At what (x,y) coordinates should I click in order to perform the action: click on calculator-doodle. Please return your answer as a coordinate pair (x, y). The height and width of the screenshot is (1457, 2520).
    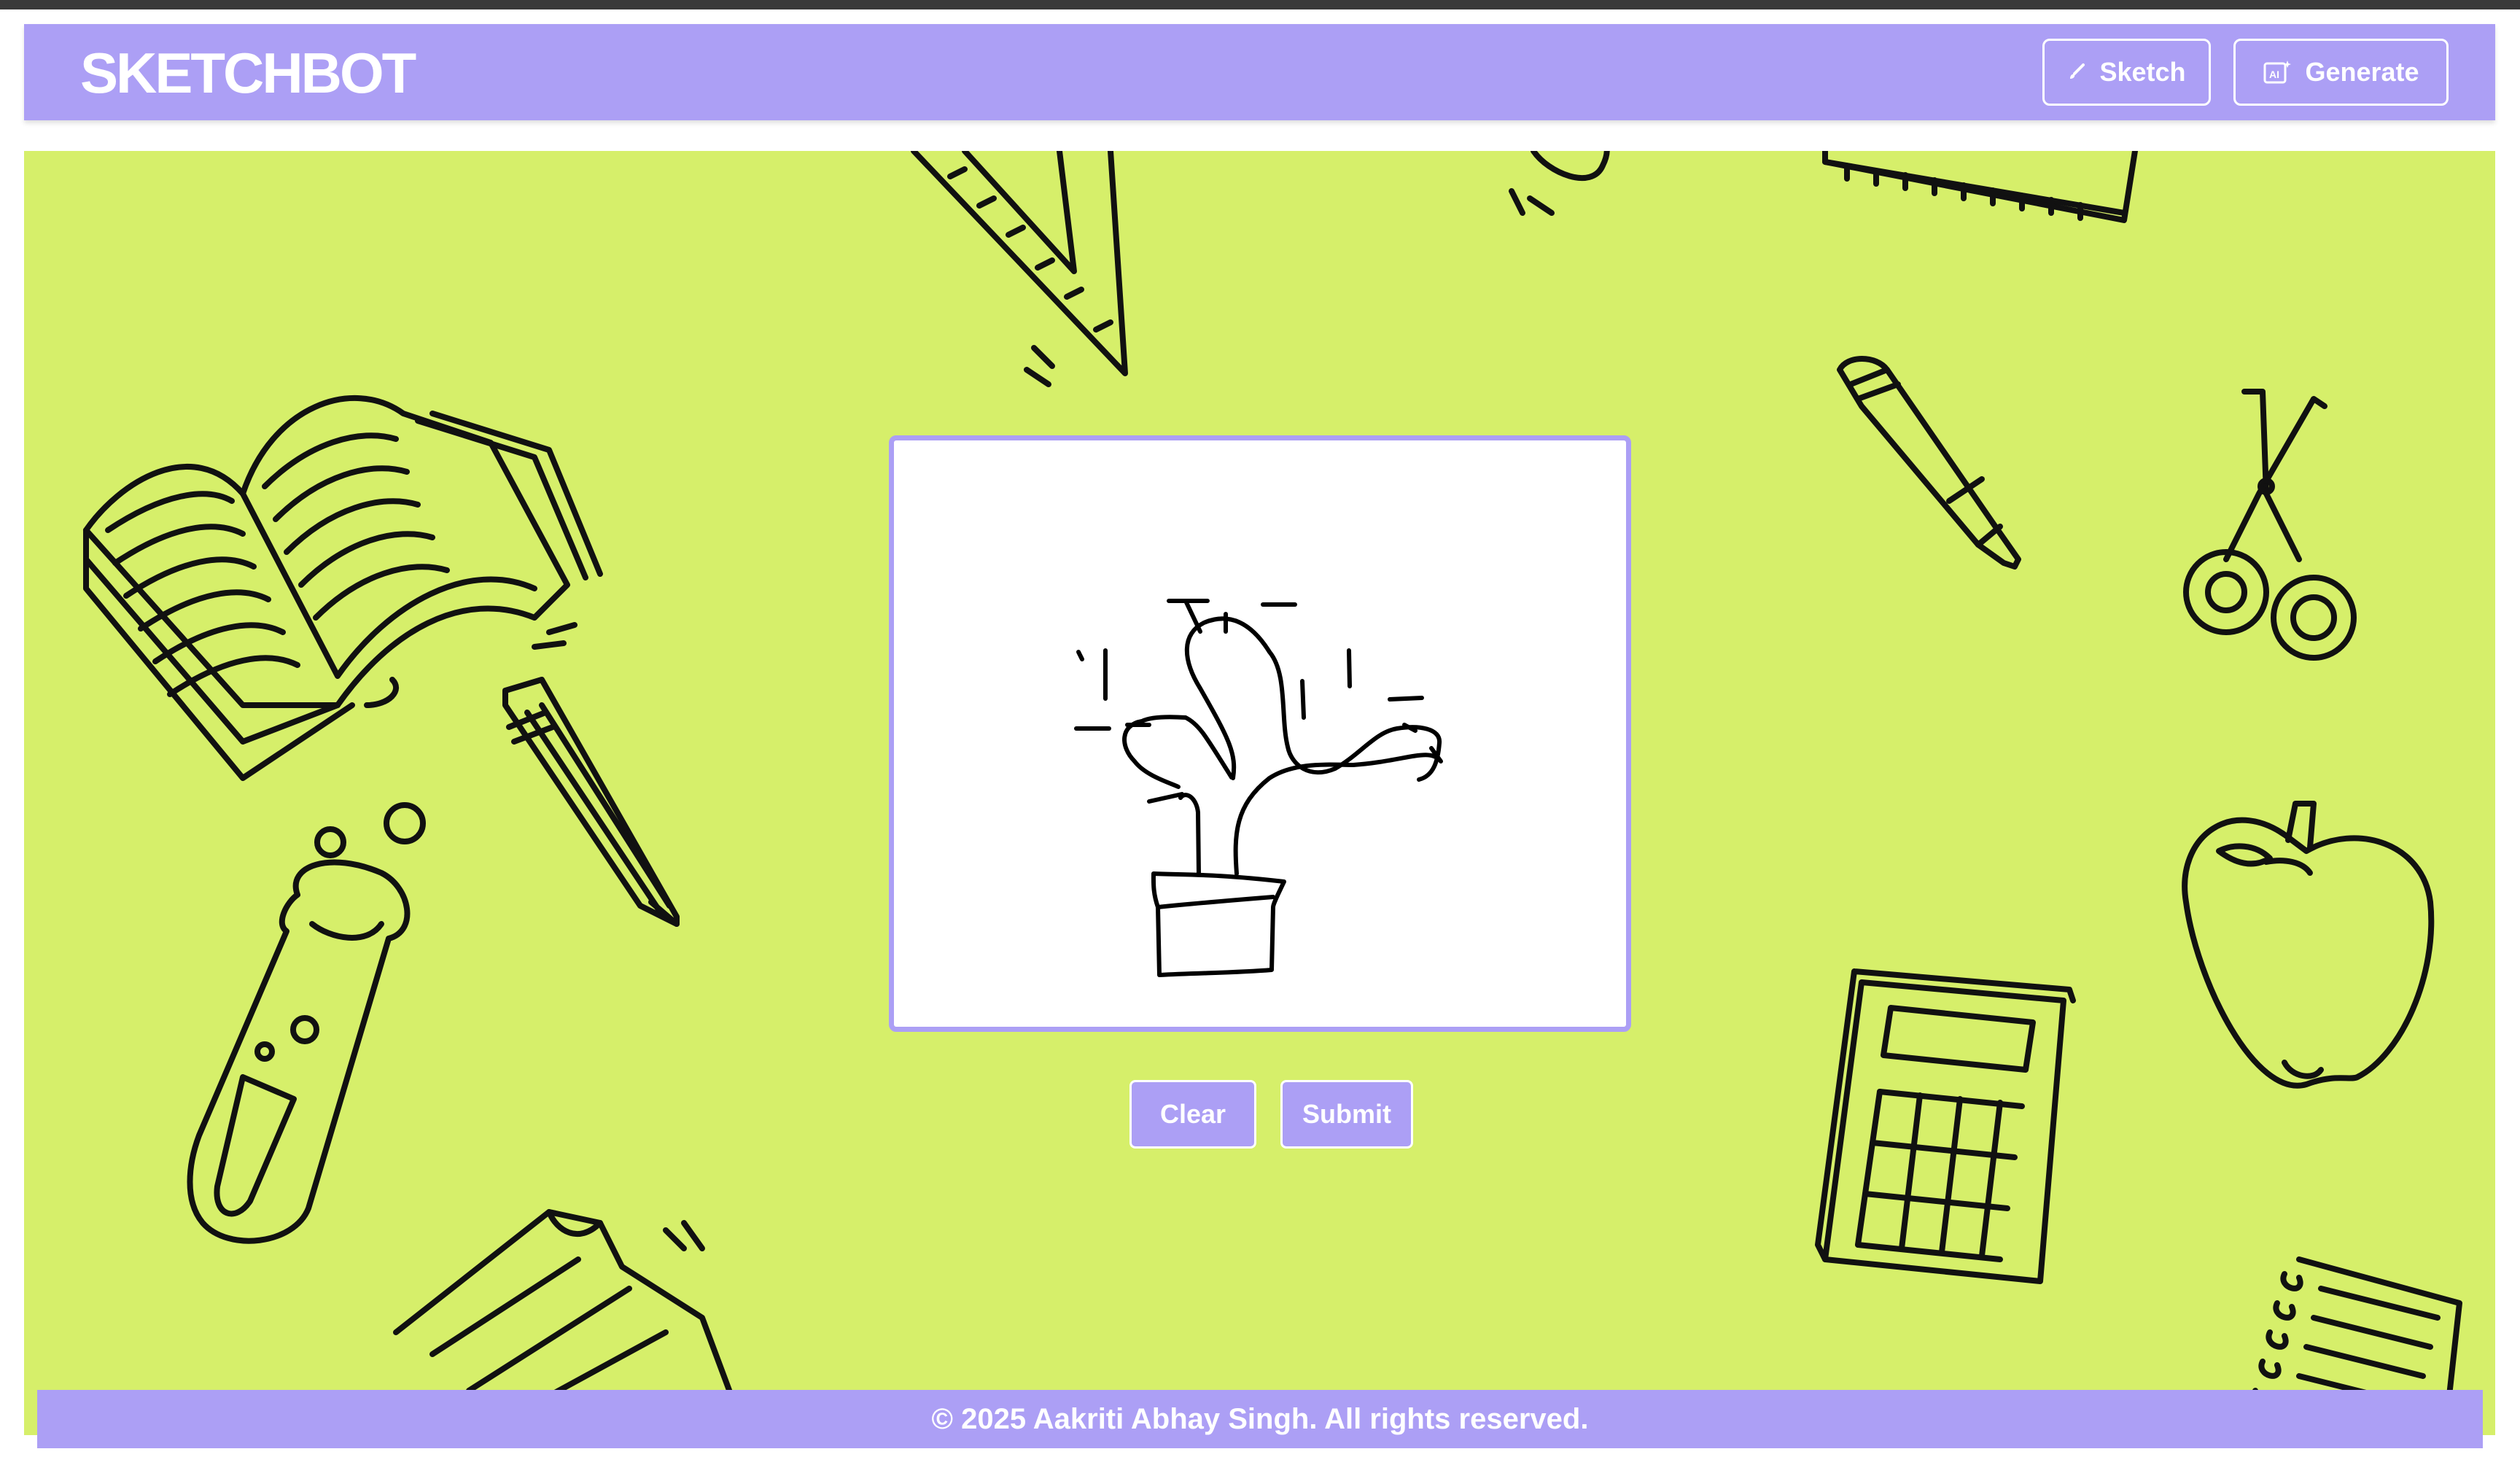
    Looking at the image, I should click on (1945, 1126).